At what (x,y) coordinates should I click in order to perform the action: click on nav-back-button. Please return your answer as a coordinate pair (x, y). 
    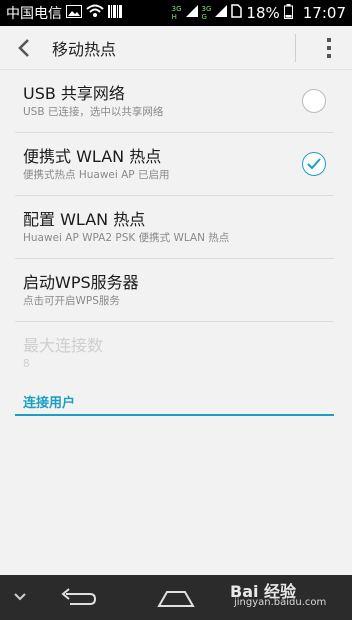
    Looking at the image, I should click on (78, 598).